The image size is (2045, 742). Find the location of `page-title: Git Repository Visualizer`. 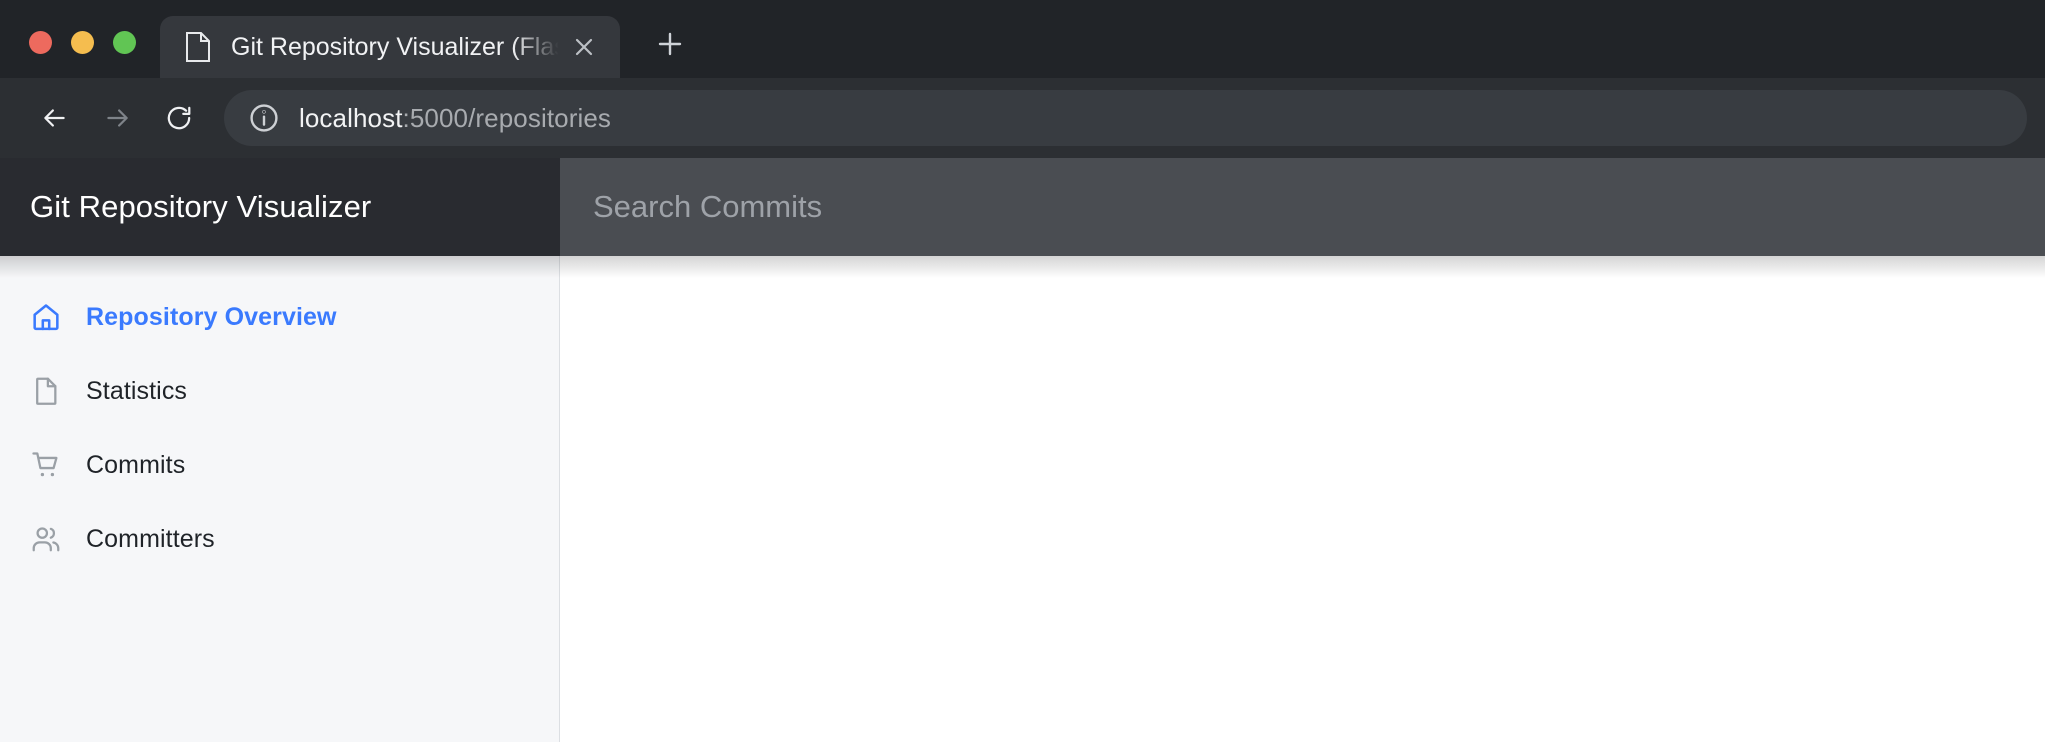

page-title: Git Repository Visualizer is located at coordinates (201, 206).